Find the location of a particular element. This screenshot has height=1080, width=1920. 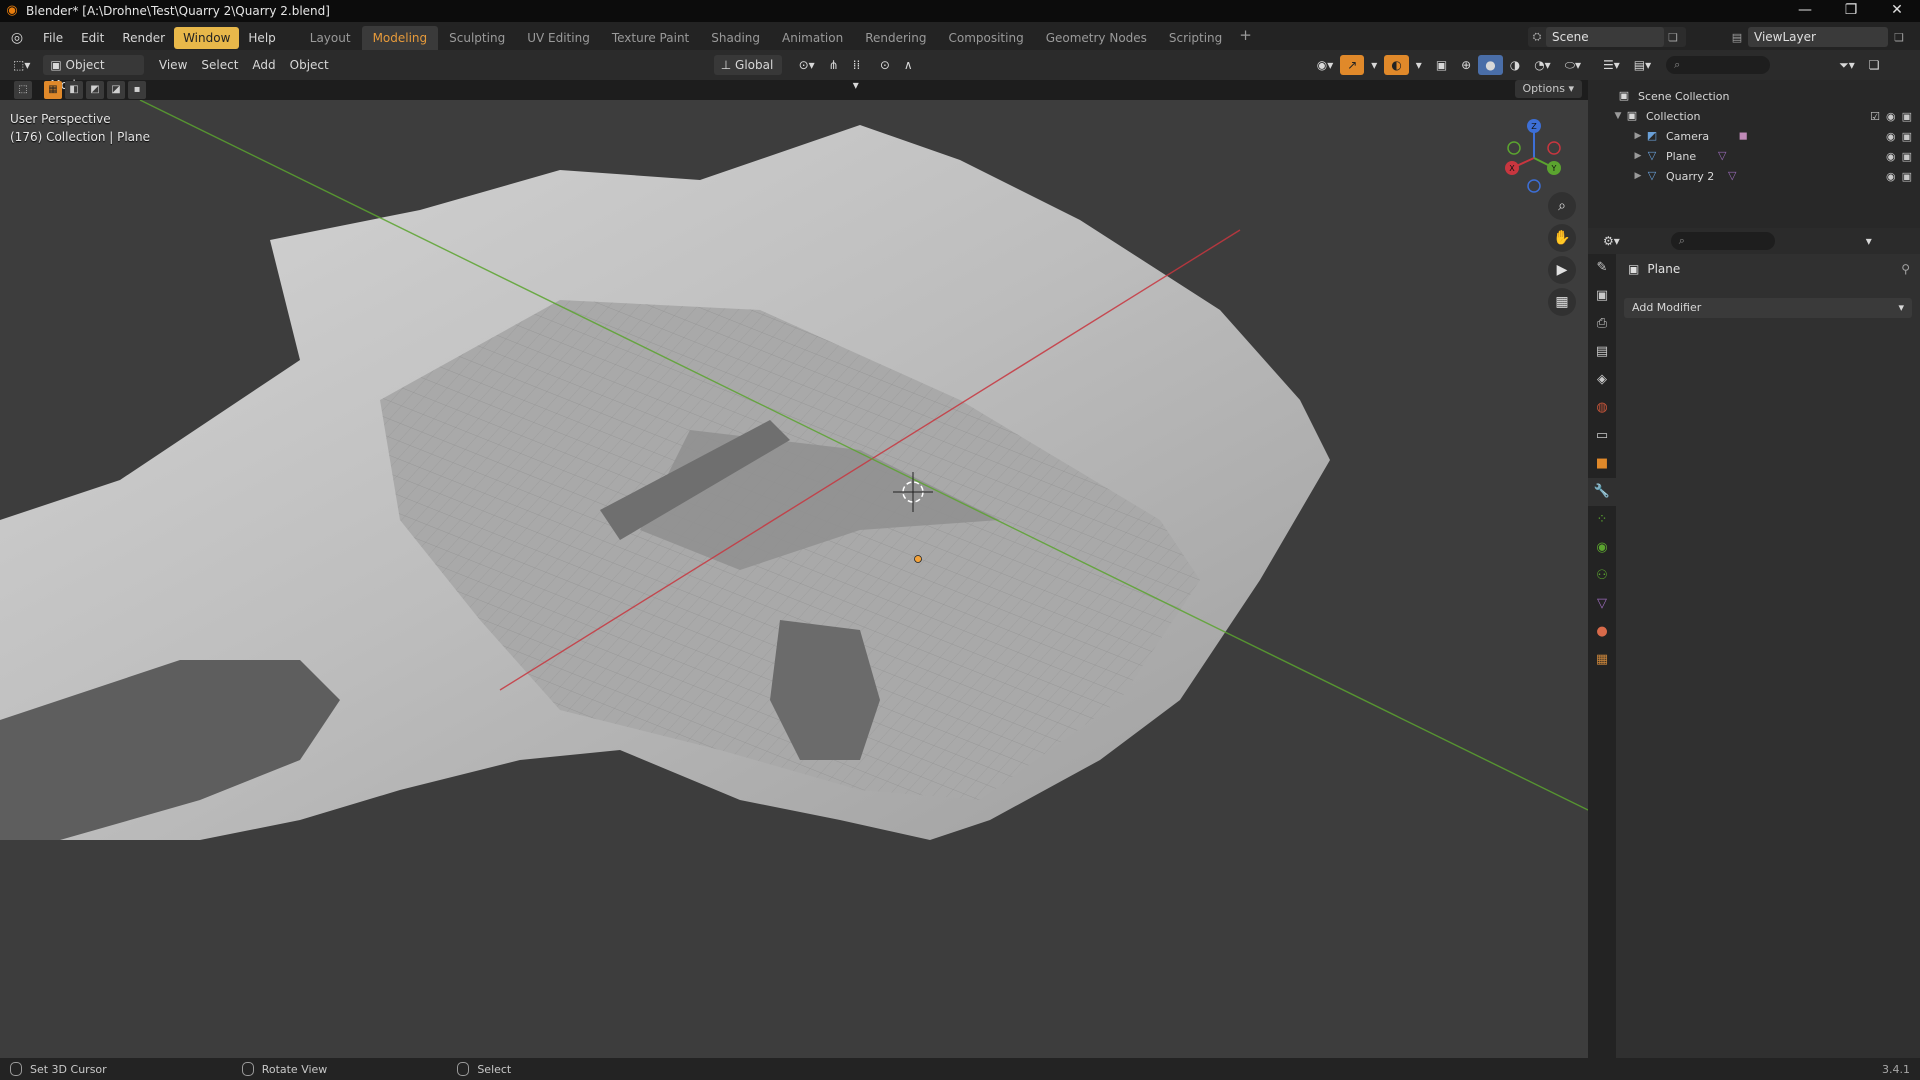

snap-icon: ⋔ is located at coordinates (834, 65).